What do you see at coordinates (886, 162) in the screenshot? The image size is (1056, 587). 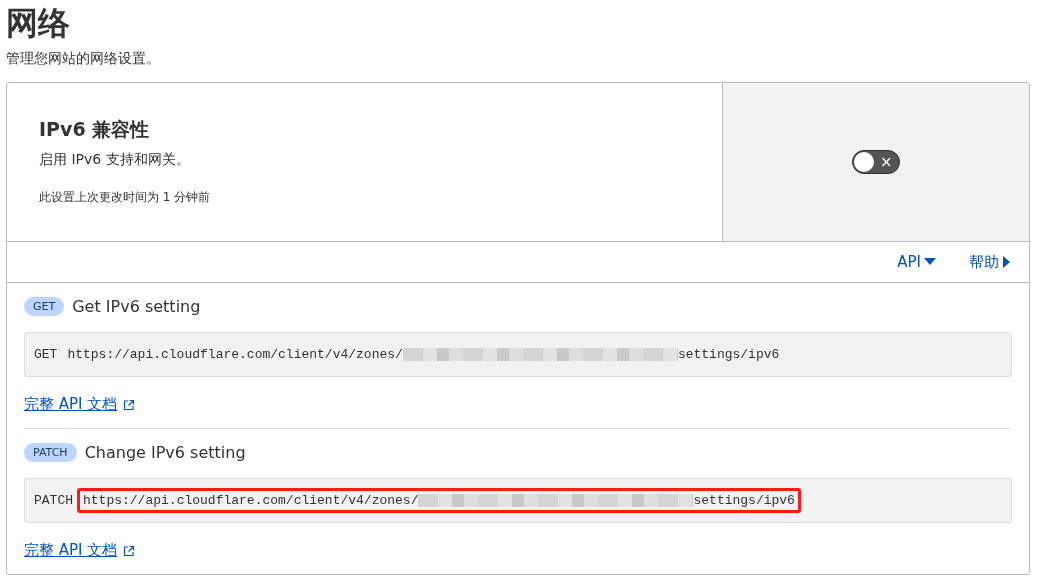 I see `toggle-off-icon: ×` at bounding box center [886, 162].